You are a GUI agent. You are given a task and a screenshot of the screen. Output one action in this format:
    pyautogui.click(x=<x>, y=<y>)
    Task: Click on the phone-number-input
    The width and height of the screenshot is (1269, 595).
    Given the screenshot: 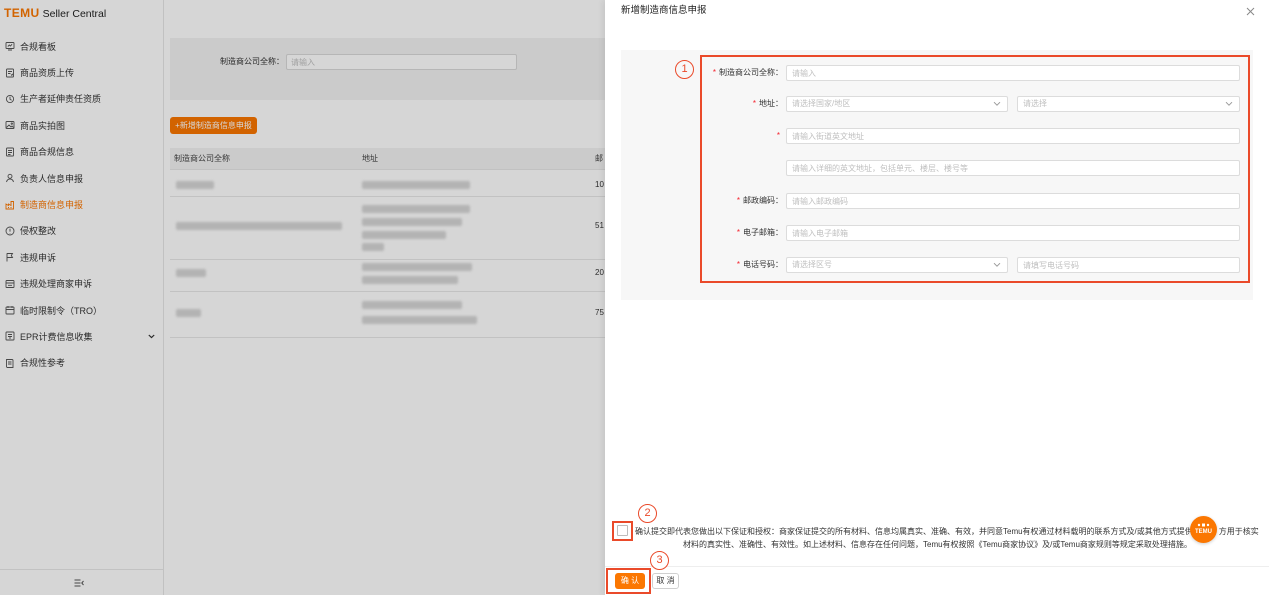 What is the action you would take?
    pyautogui.click(x=1128, y=265)
    